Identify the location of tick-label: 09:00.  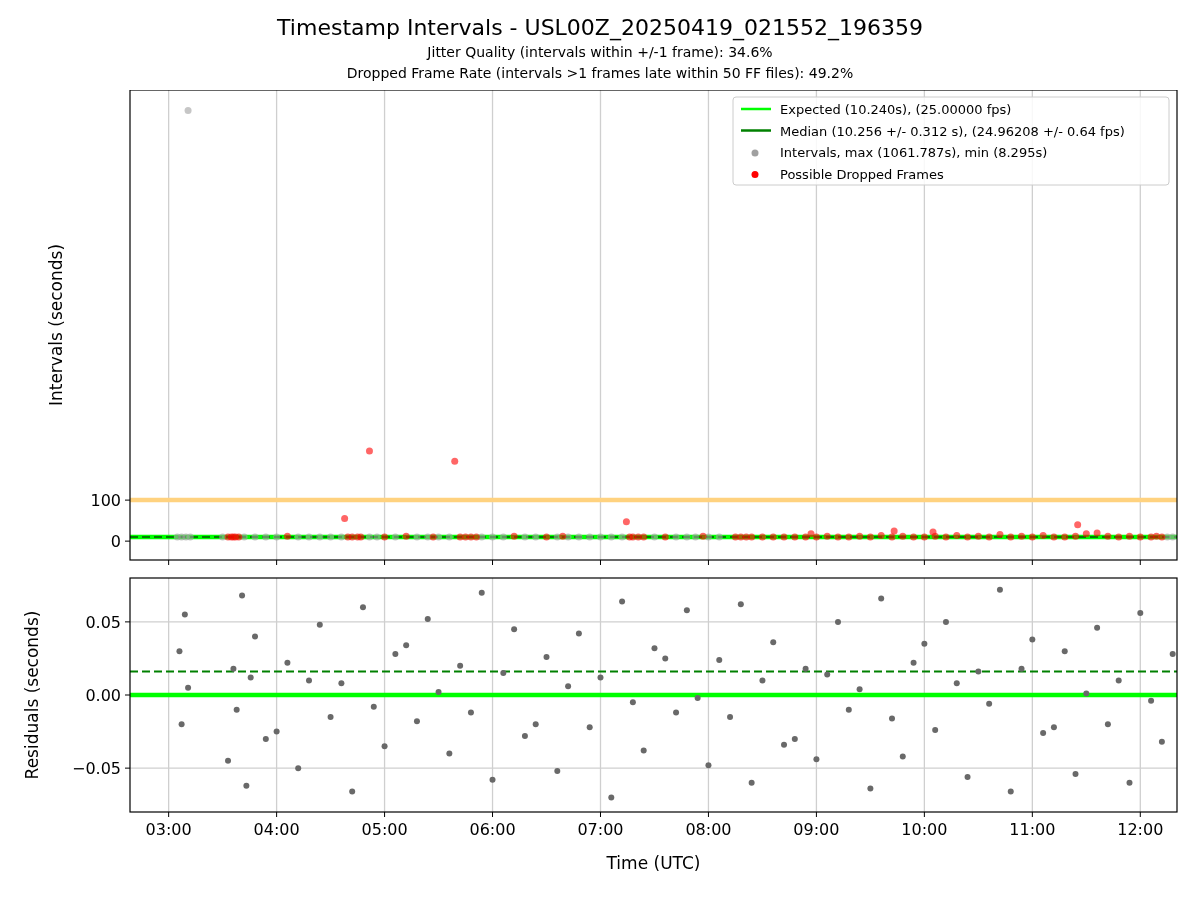
(816, 829).